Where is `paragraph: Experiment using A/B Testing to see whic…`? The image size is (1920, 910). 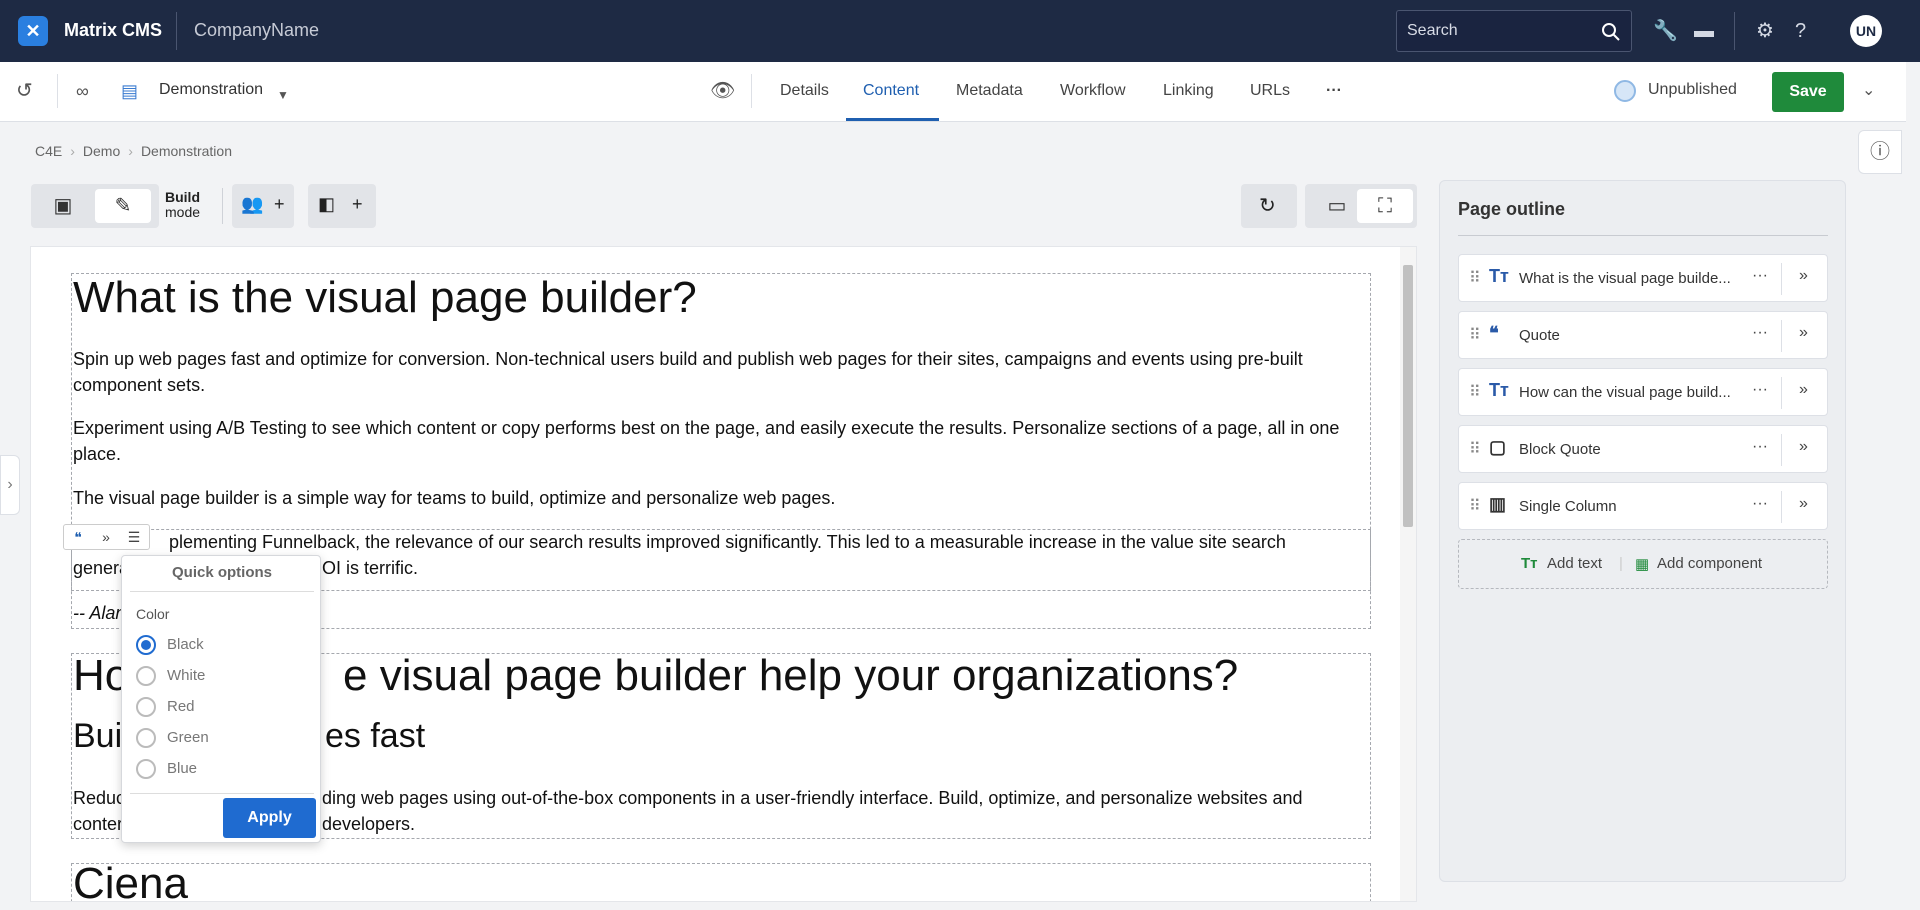
paragraph: Experiment using A/B Testing to see whic… is located at coordinates (706, 441).